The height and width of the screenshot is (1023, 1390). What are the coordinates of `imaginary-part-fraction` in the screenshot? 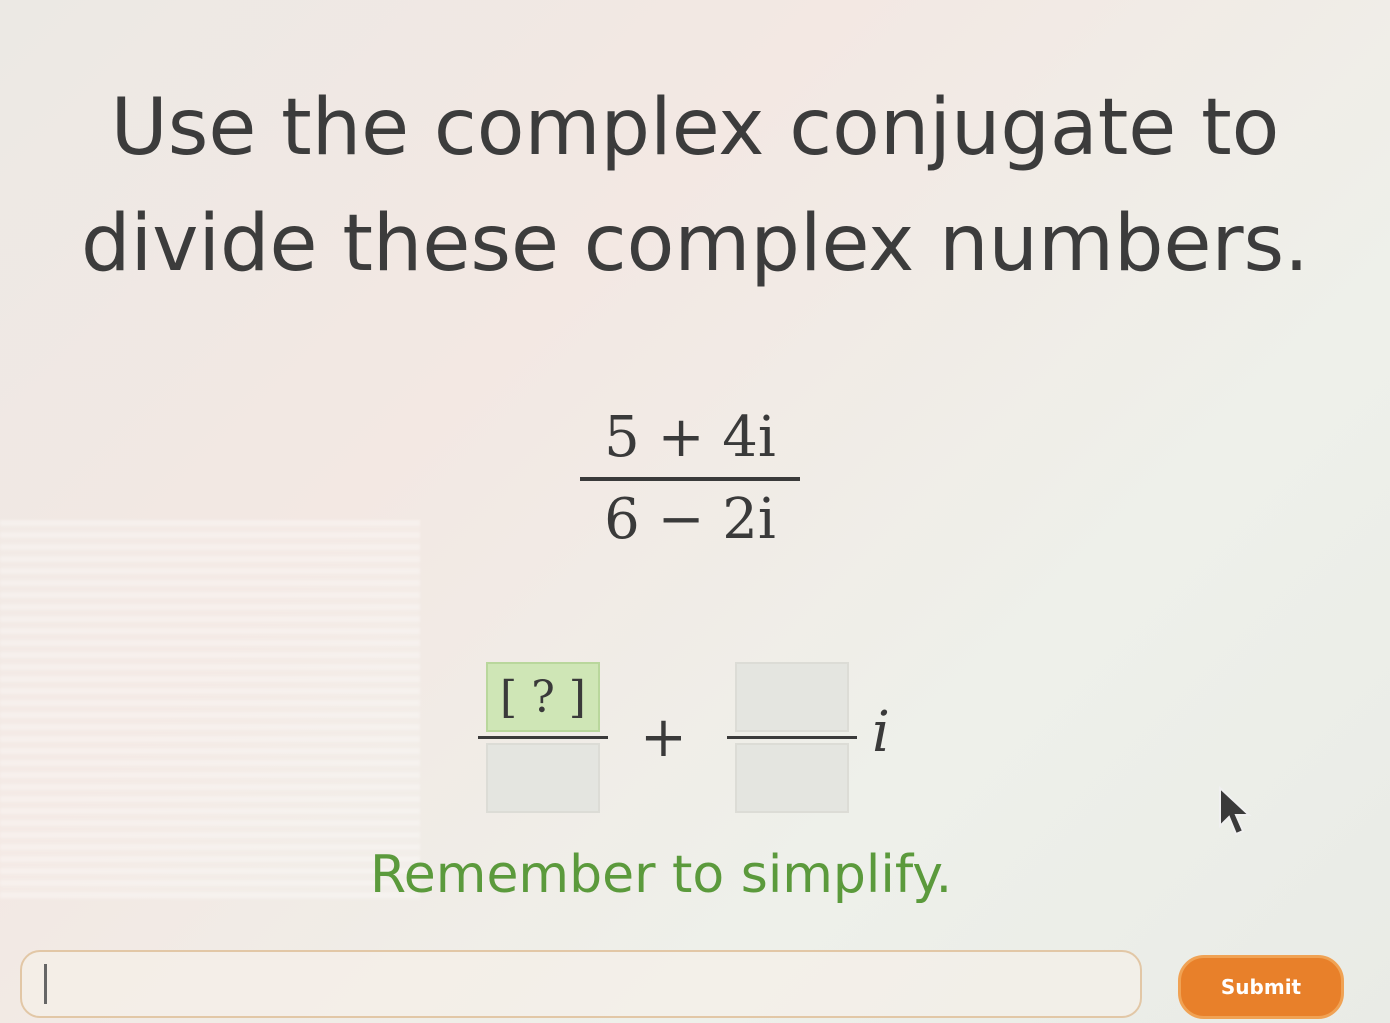 It's located at (792, 737).